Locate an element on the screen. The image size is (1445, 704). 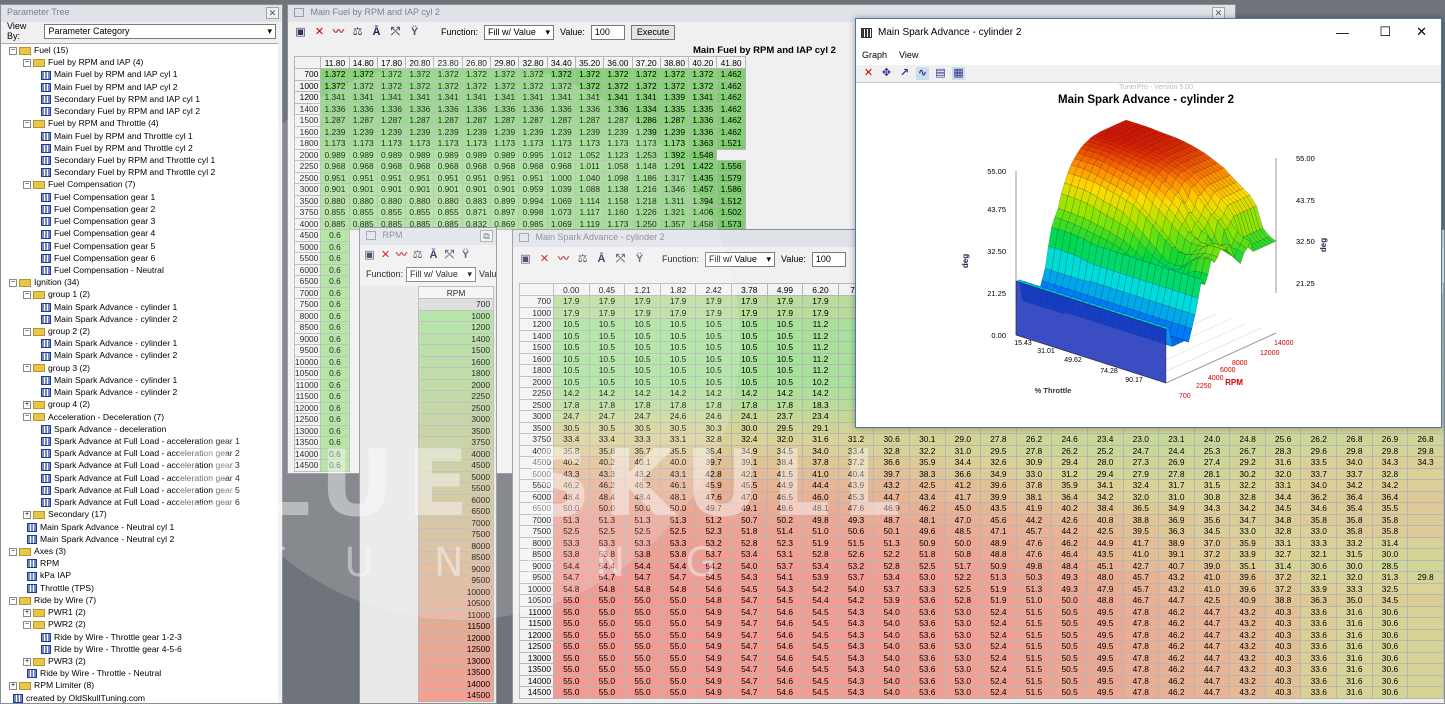
table-cell: 43.5 is located at coordinates (998, 508).